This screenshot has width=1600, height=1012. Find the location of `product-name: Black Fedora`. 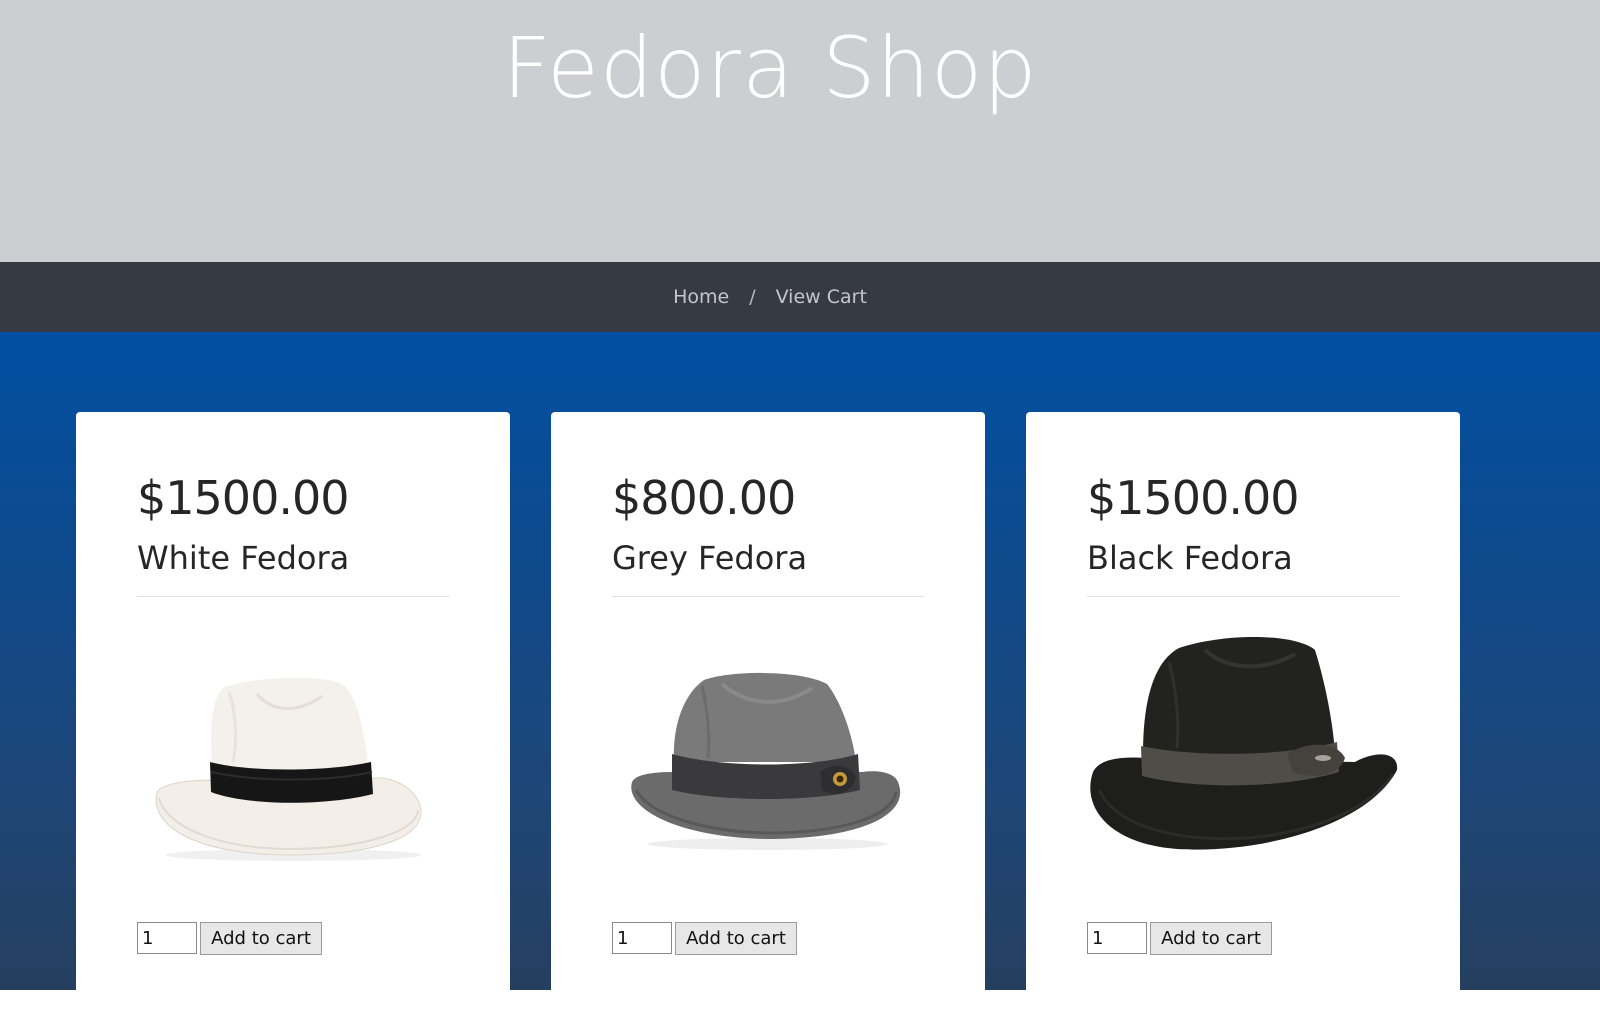

product-name: Black Fedora is located at coordinates (1190, 558).